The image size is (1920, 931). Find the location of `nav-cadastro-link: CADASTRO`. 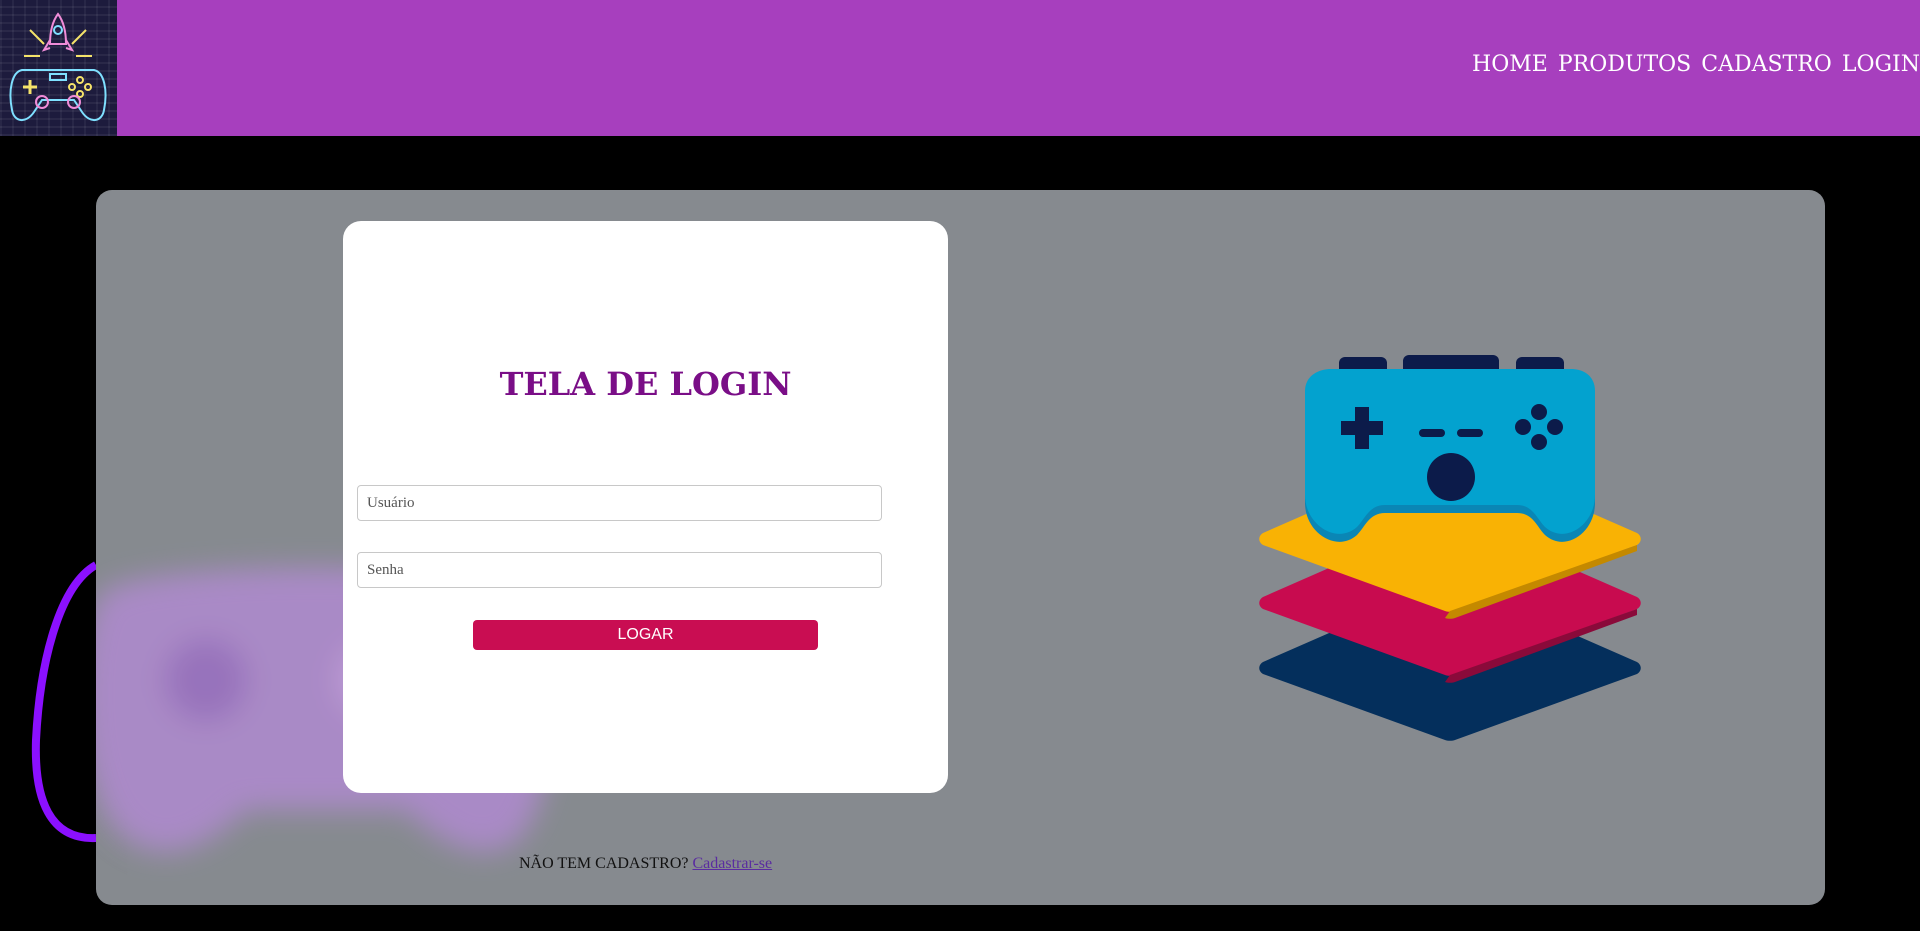

nav-cadastro-link: CADASTRO is located at coordinates (1766, 64).